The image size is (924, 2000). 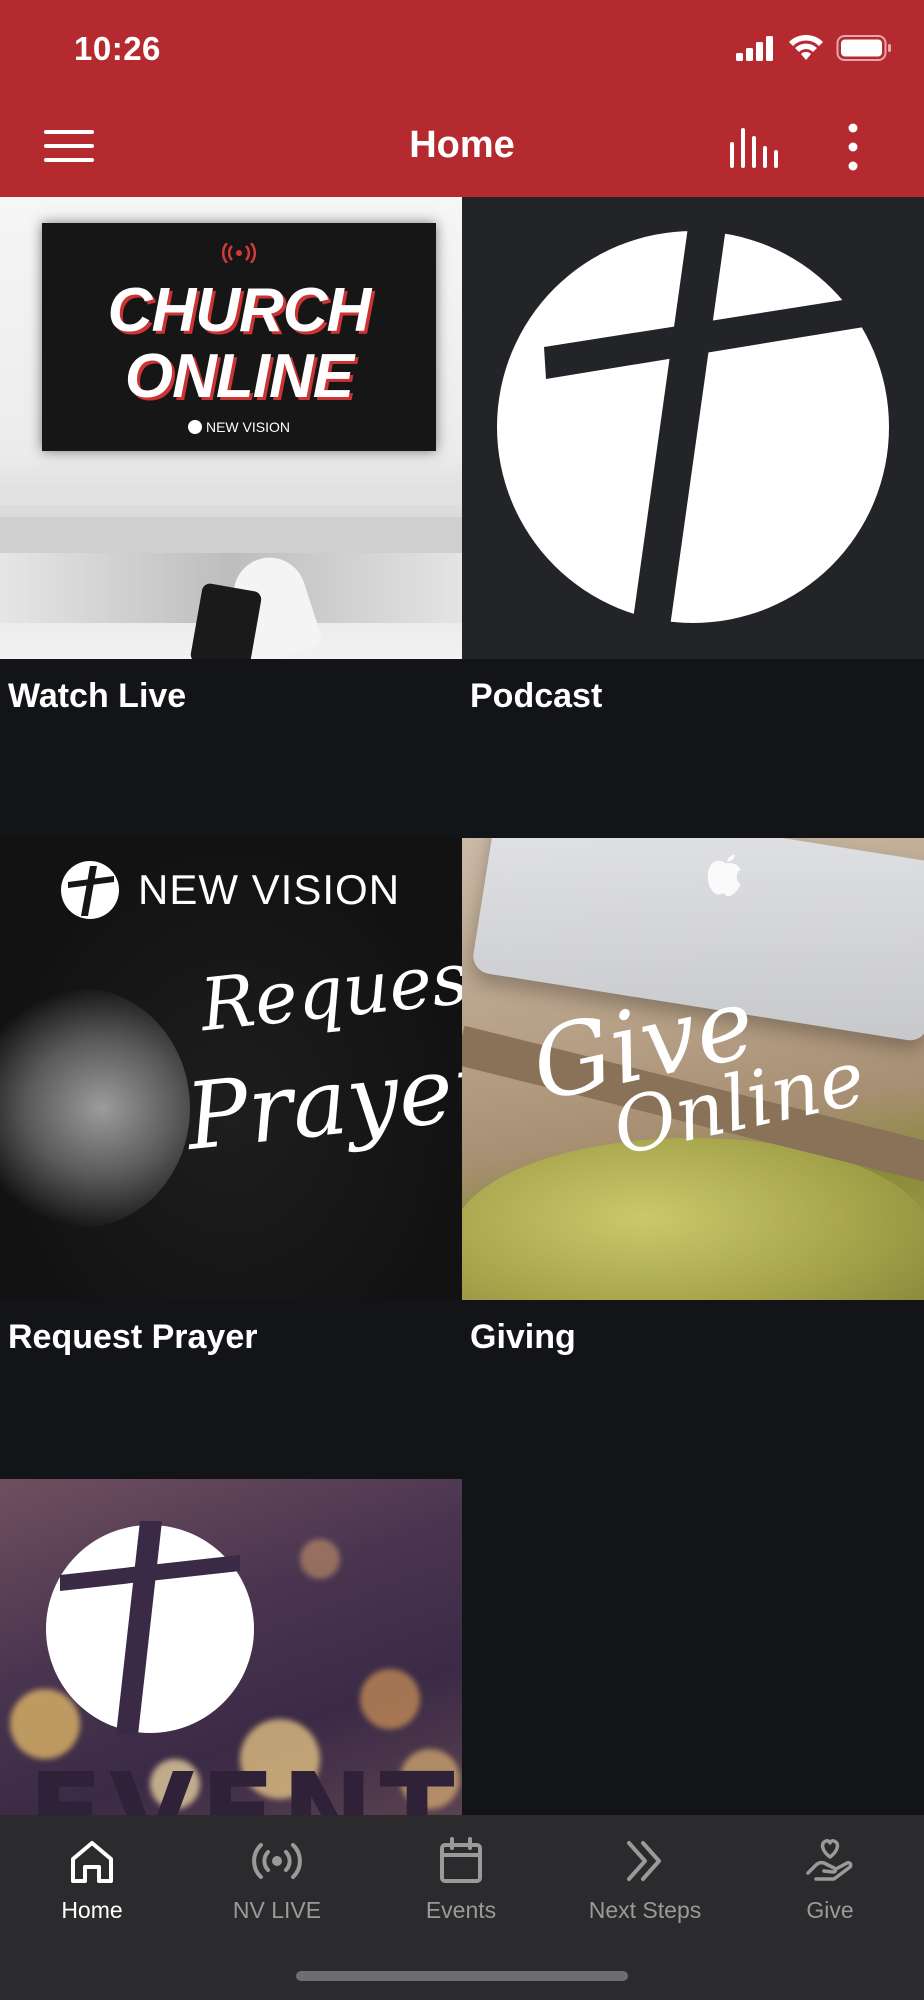 I want to click on podcast-image, so click(x=693, y=428).